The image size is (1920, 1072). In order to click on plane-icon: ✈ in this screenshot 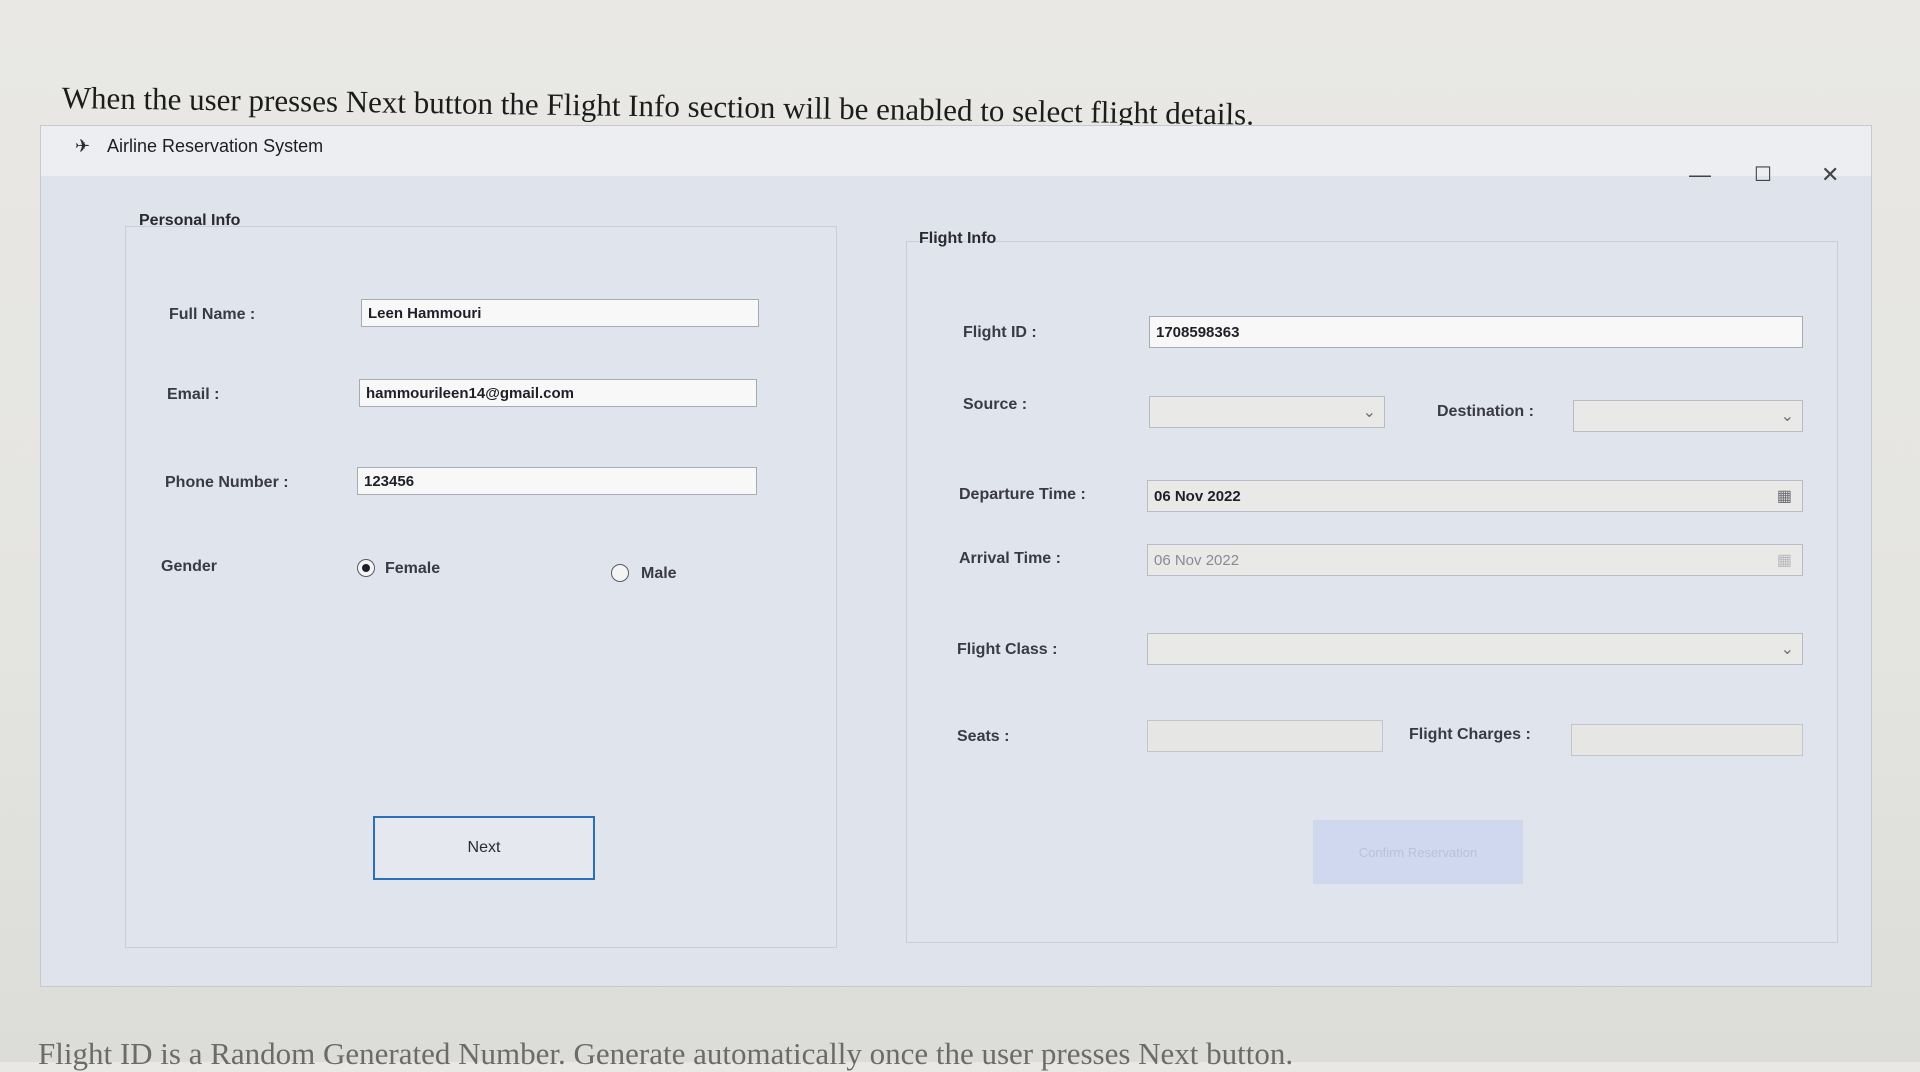, I will do `click(83, 146)`.